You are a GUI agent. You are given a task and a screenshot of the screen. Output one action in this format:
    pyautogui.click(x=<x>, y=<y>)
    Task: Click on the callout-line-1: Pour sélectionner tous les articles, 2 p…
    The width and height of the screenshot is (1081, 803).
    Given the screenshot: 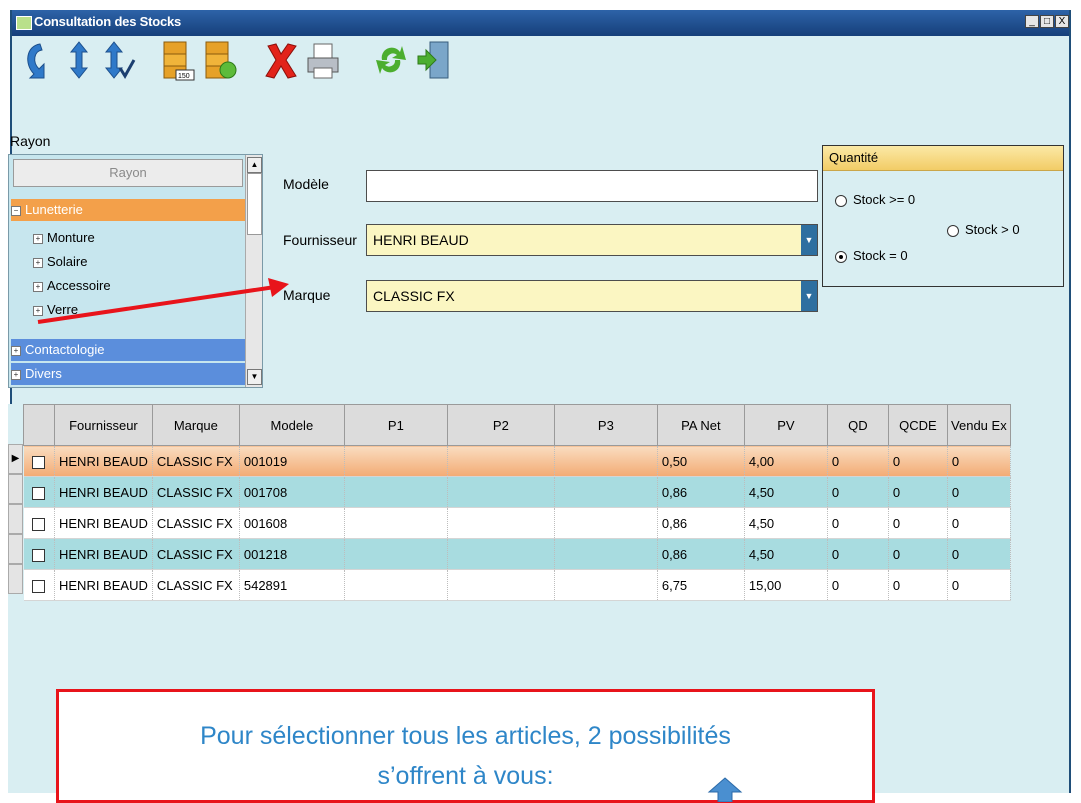 What is the action you would take?
    pyautogui.click(x=465, y=736)
    